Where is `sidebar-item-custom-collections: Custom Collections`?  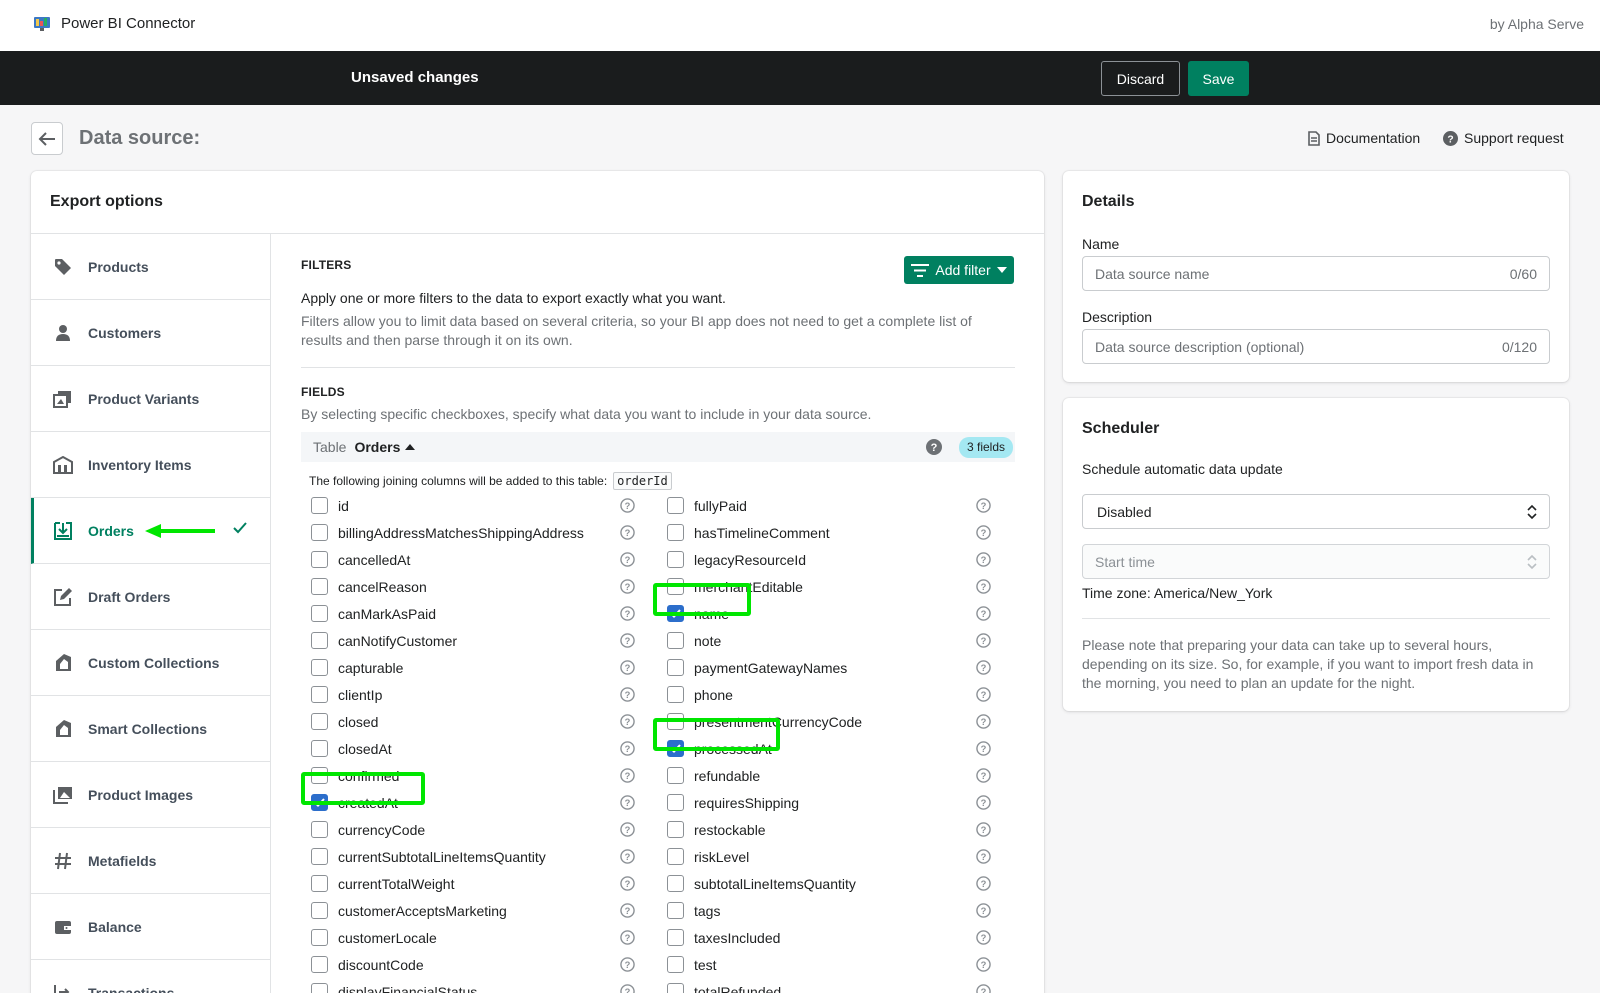 sidebar-item-custom-collections: Custom Collections is located at coordinates (150, 663).